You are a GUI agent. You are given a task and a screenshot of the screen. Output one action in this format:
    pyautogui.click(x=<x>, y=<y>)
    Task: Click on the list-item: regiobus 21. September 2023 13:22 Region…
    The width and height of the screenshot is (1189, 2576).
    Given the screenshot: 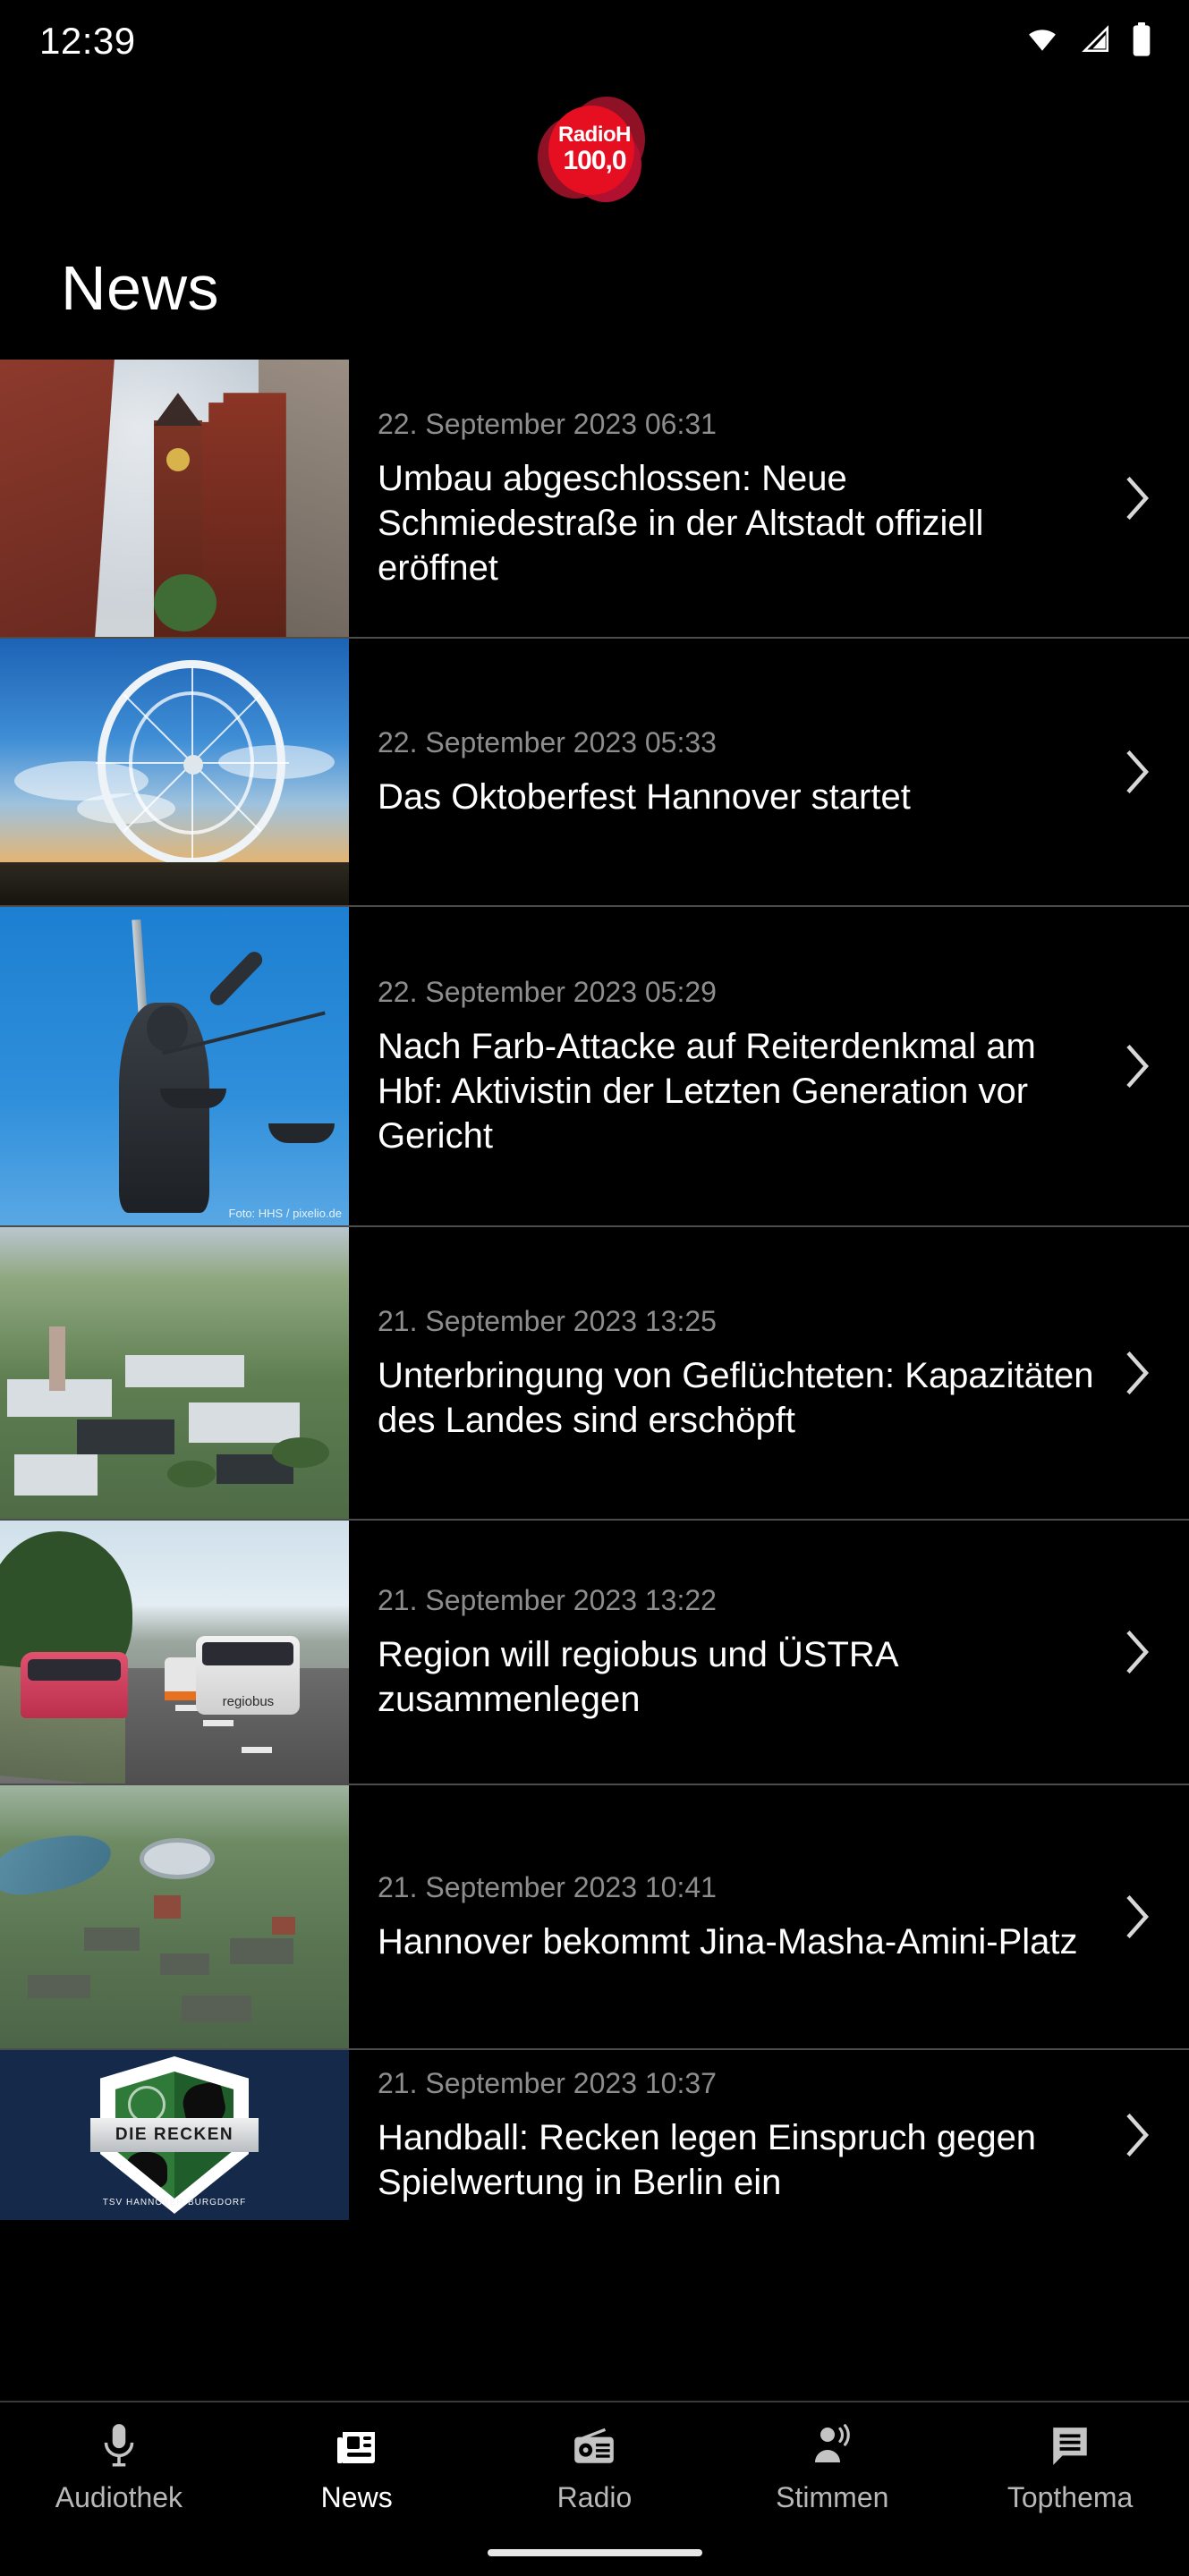 What is the action you would take?
    pyautogui.click(x=594, y=1651)
    